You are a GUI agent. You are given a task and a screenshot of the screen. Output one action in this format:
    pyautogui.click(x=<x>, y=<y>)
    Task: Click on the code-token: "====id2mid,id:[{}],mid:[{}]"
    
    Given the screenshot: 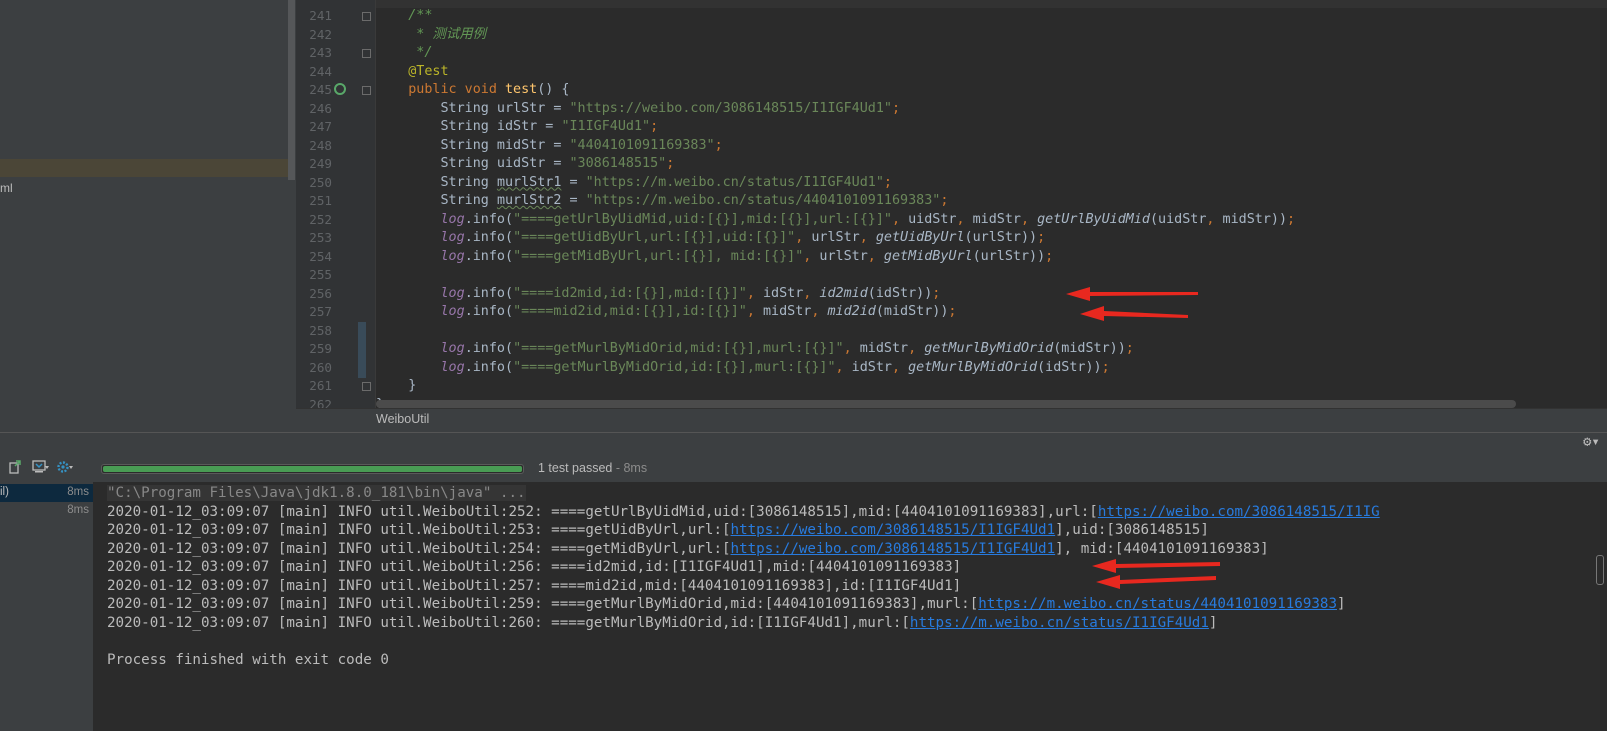 What is the action you would take?
    pyautogui.click(x=630, y=293)
    